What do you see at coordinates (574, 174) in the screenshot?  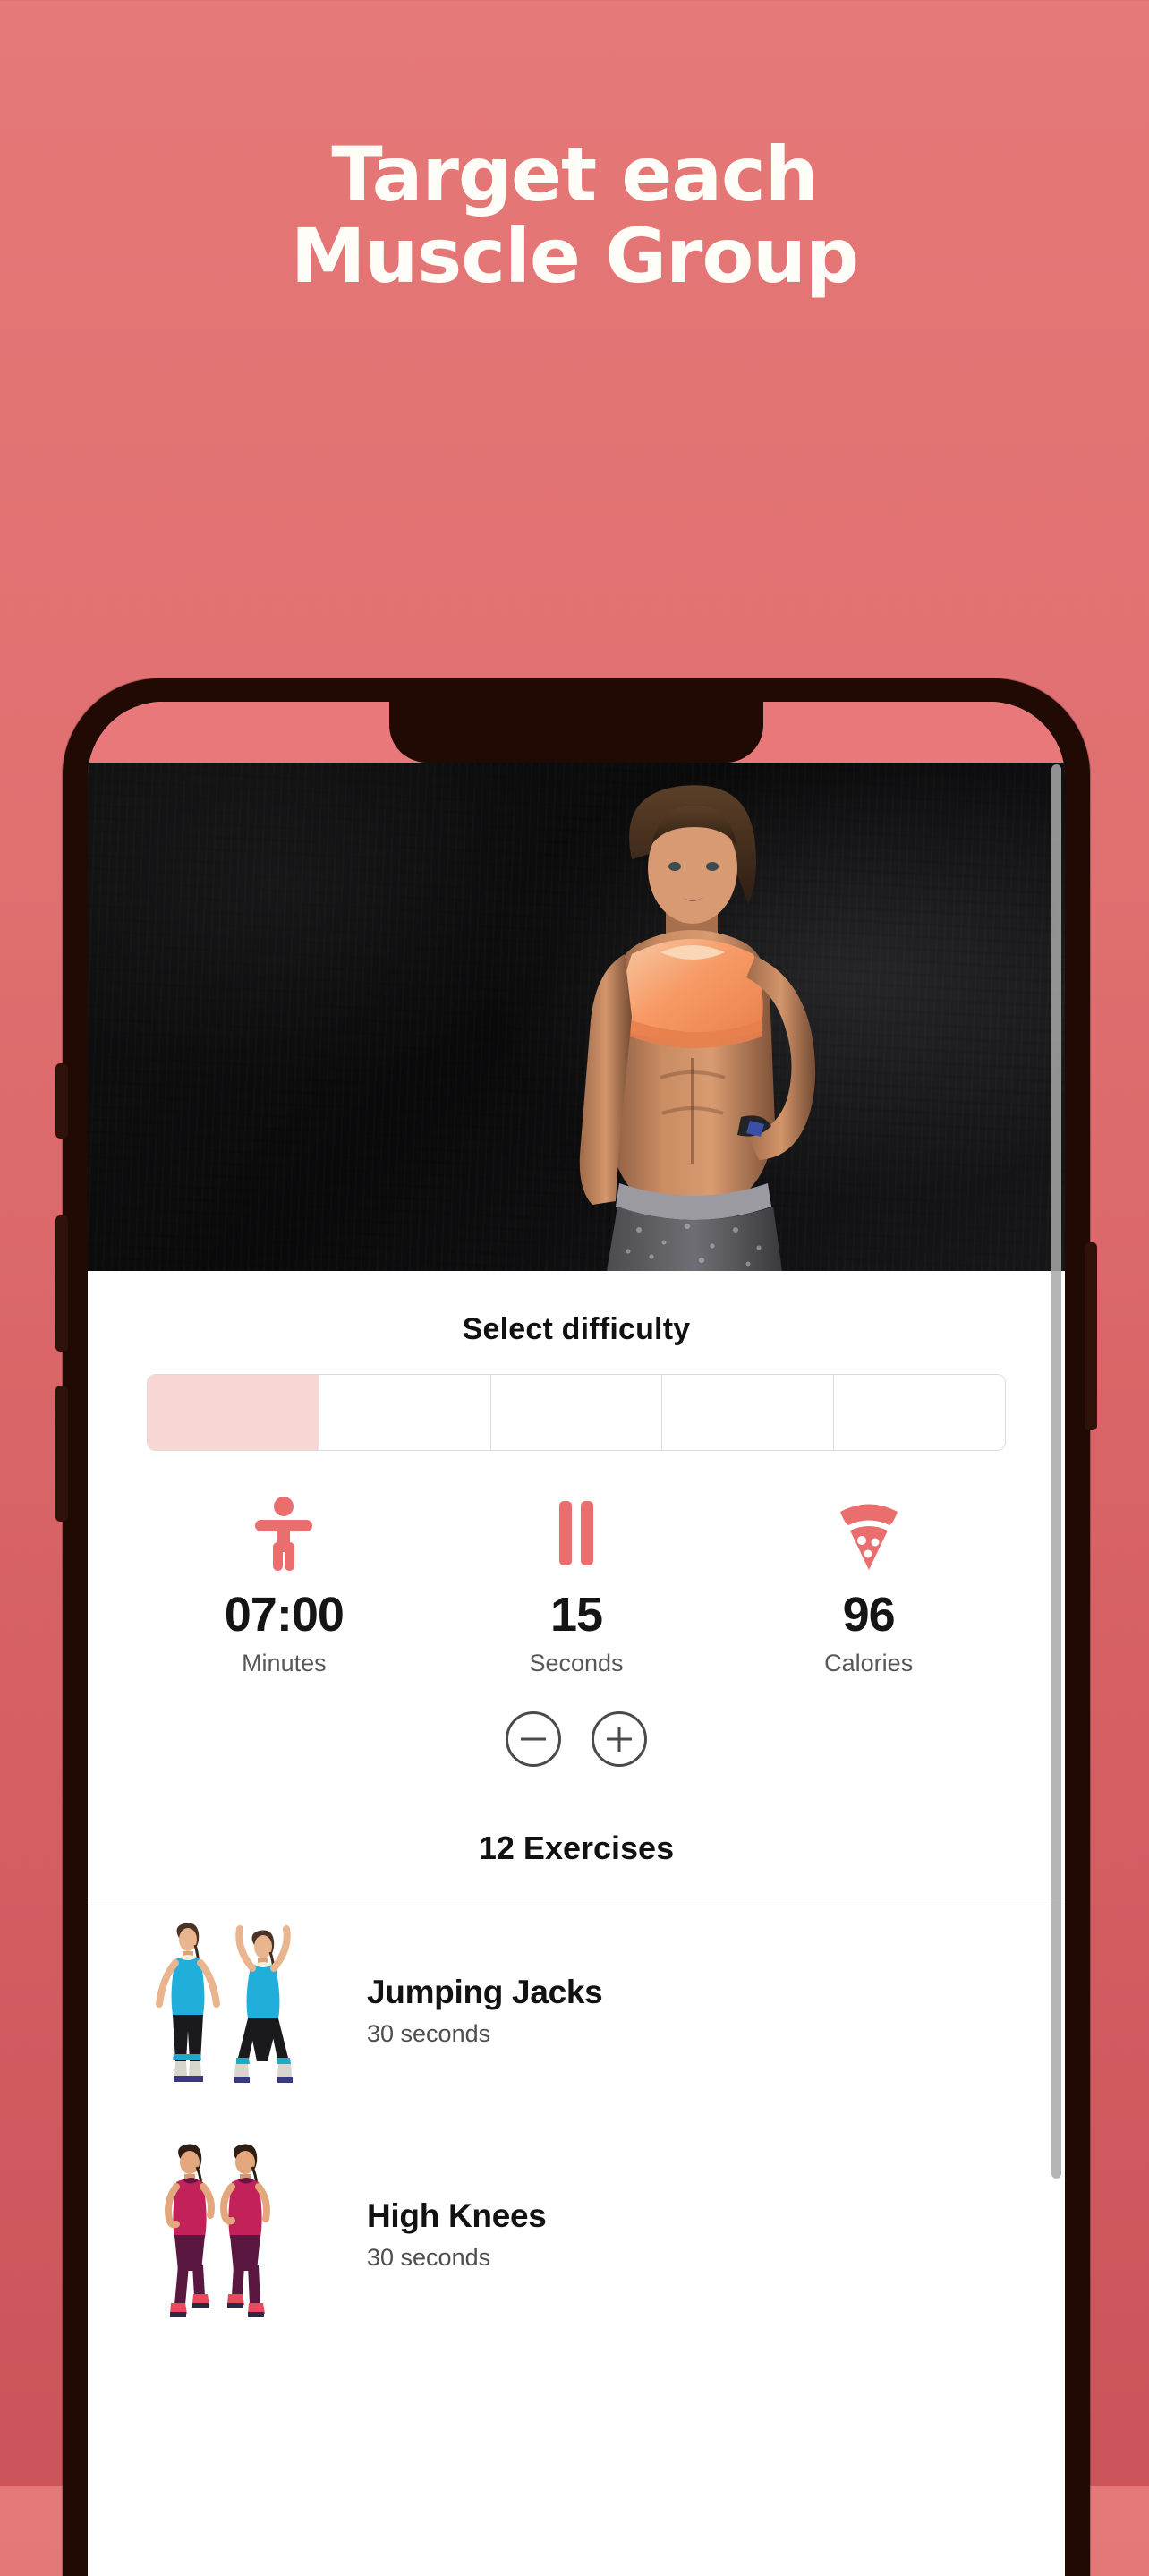 I see `headline-line-1: Target each` at bounding box center [574, 174].